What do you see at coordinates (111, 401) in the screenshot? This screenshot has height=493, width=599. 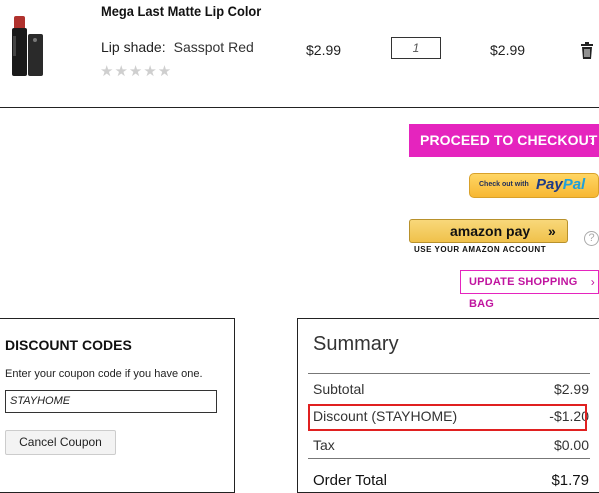 I see `coupon-code-input: STAYHOME` at bounding box center [111, 401].